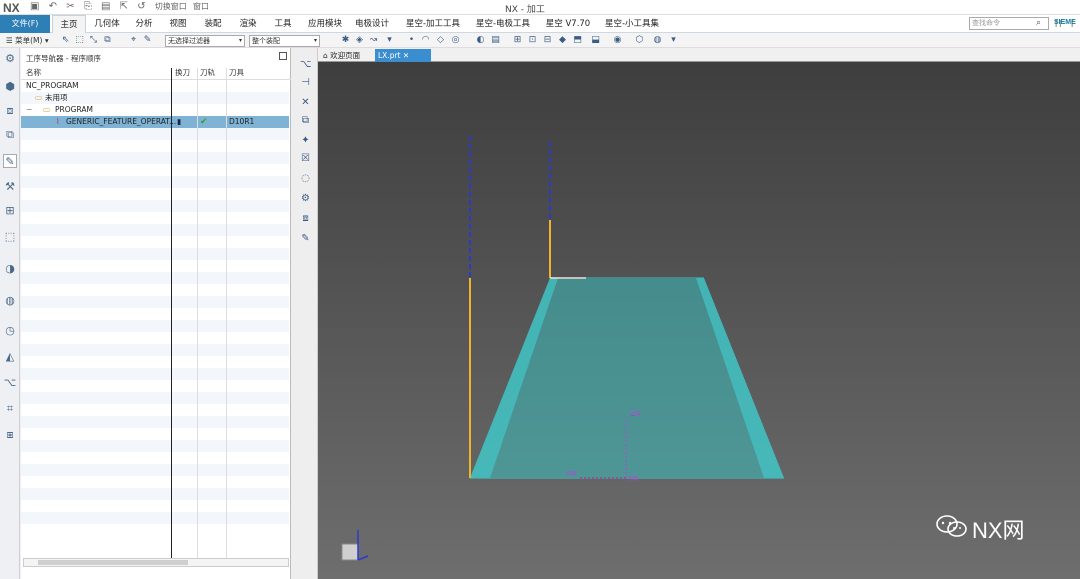 The height and width of the screenshot is (579, 1080). I want to click on delete-toolpath-icon: ✕, so click(305, 102).